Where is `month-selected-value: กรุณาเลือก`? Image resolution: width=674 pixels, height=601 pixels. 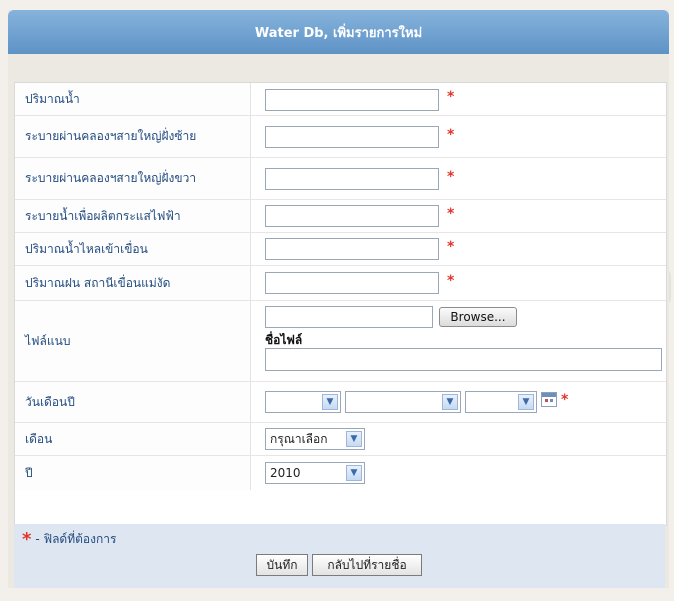 month-selected-value: กรุณาเลือก is located at coordinates (299, 438).